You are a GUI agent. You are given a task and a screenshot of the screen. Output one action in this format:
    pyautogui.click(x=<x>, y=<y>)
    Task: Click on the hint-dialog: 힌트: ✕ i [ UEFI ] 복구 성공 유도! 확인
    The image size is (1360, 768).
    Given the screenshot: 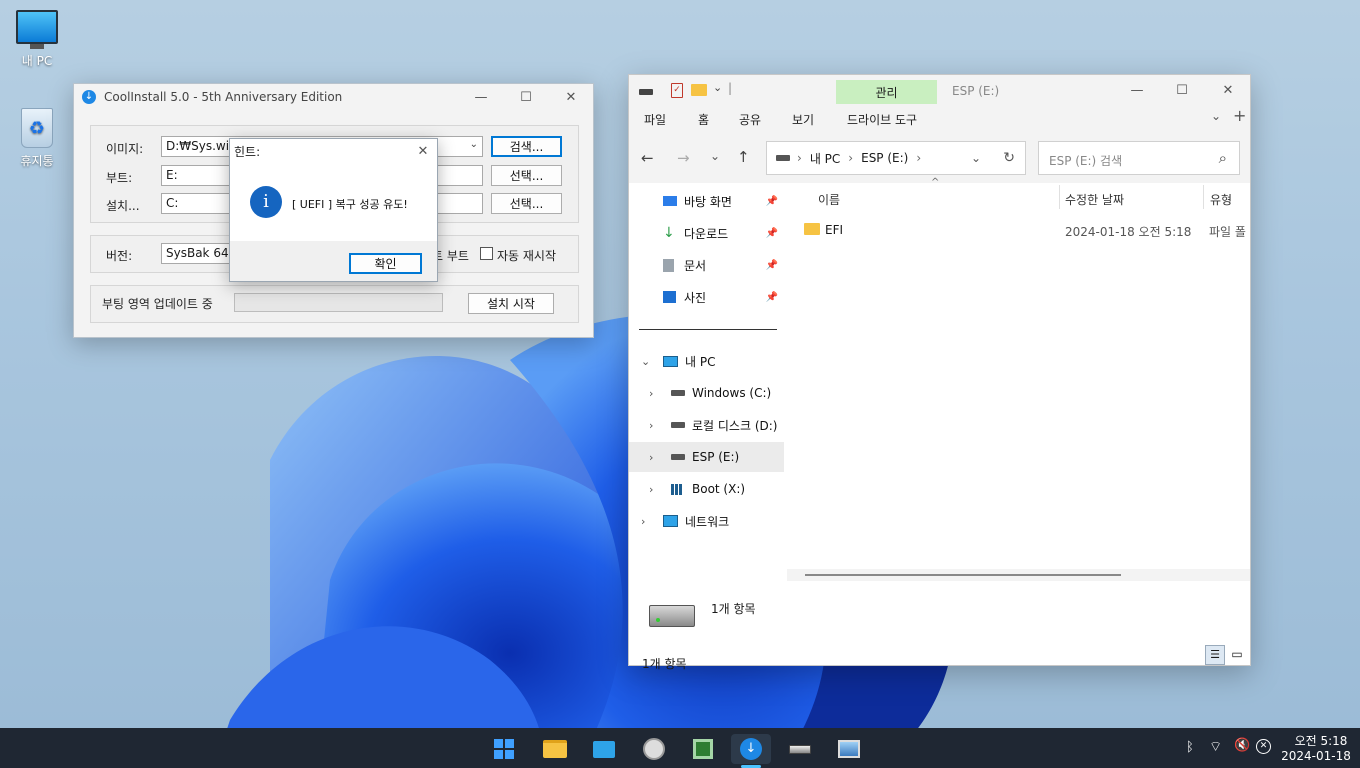 What is the action you would take?
    pyautogui.click(x=333, y=210)
    